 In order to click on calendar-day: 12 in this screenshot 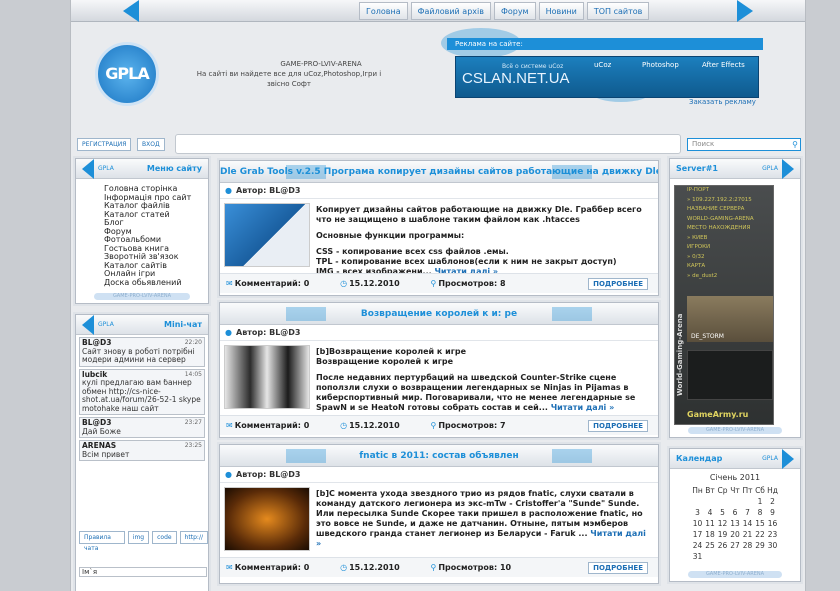, I will do `click(722, 523)`.